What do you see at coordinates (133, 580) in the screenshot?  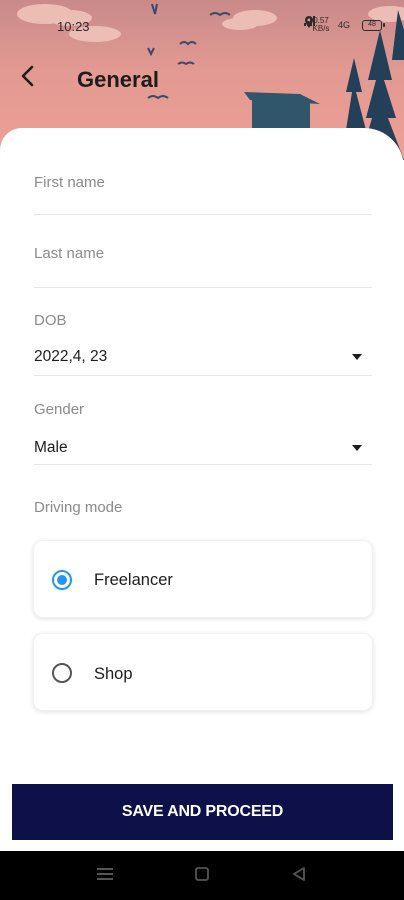 I see `option-freelancer-label: Freelancer` at bounding box center [133, 580].